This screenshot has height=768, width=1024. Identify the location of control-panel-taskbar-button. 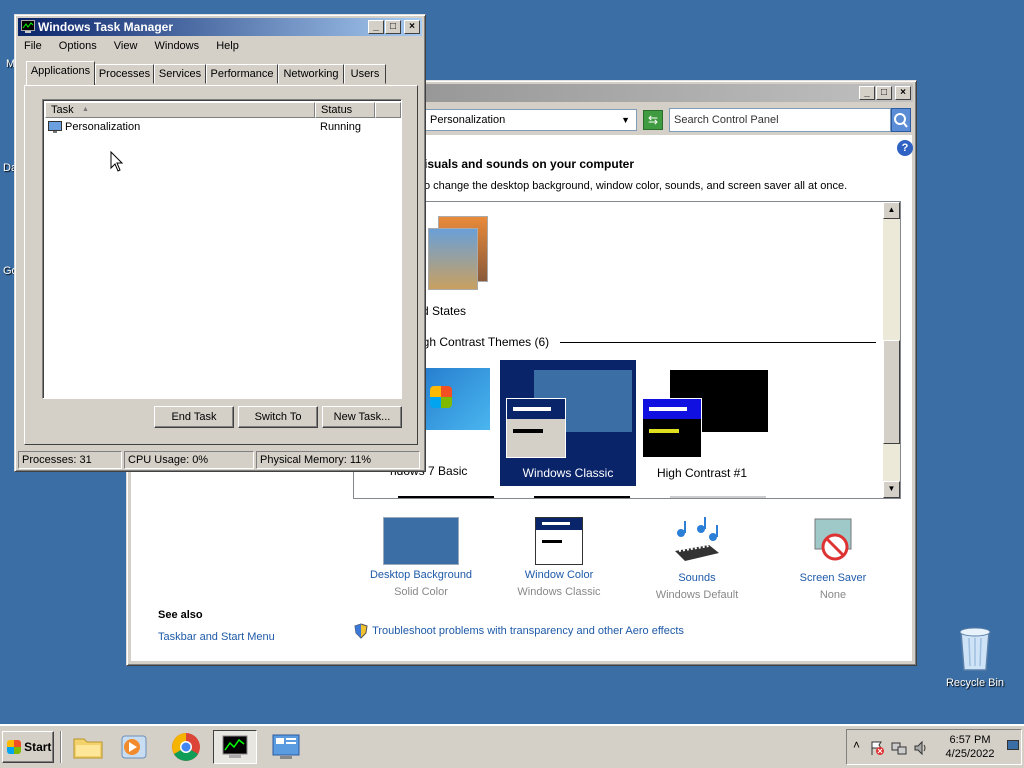
(286, 747).